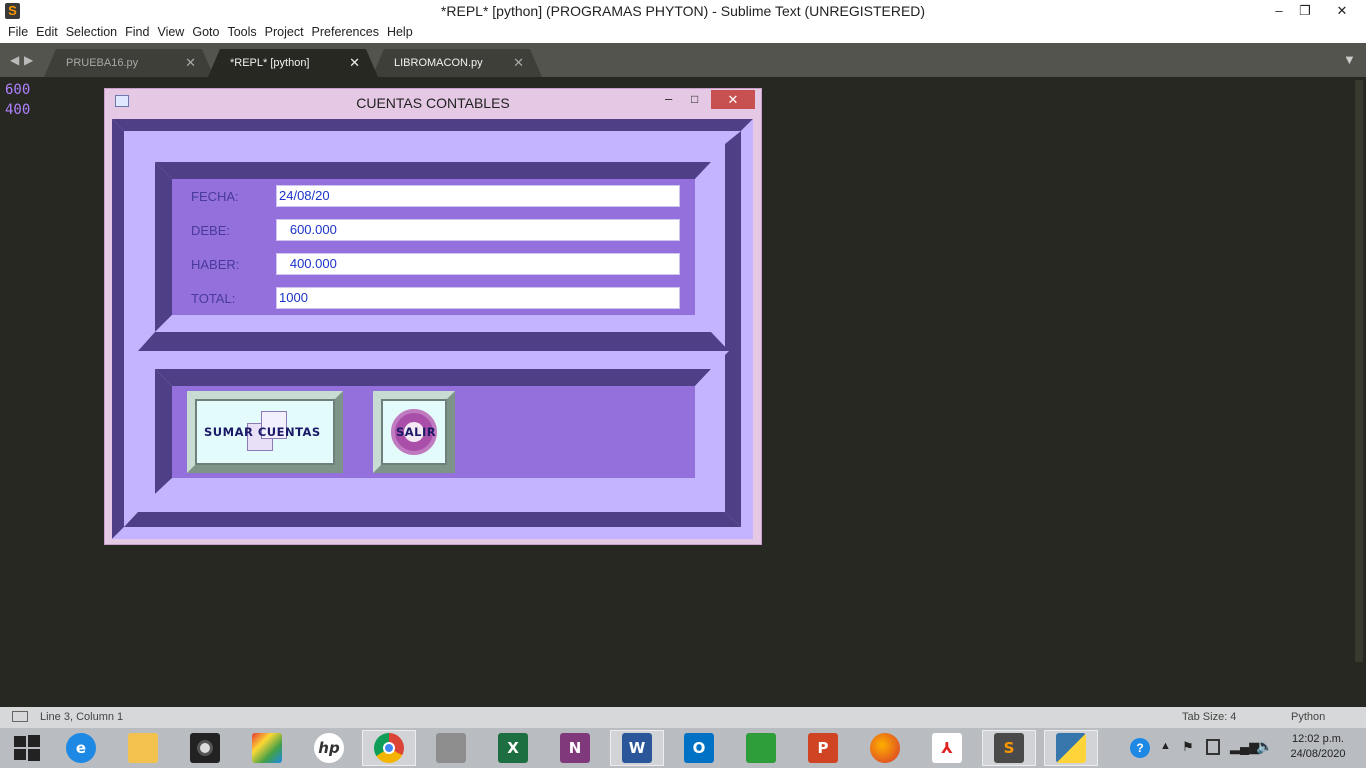 Image resolution: width=1366 pixels, height=768 pixels. Describe the element at coordinates (82, 717) in the screenshot. I see `cursor-position: Line 3, Column 1` at that location.